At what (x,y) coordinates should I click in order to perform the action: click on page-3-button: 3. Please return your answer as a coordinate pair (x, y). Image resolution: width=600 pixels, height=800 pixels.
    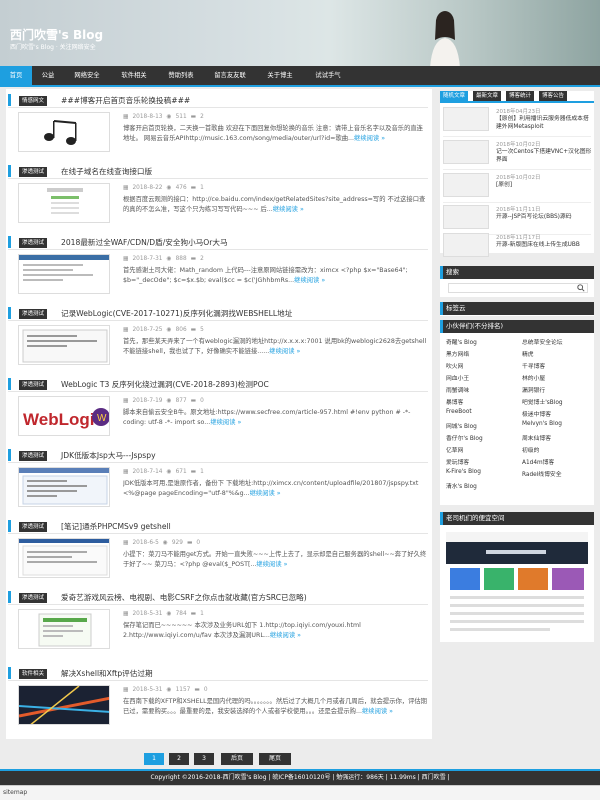
    Looking at the image, I should click on (204, 759).